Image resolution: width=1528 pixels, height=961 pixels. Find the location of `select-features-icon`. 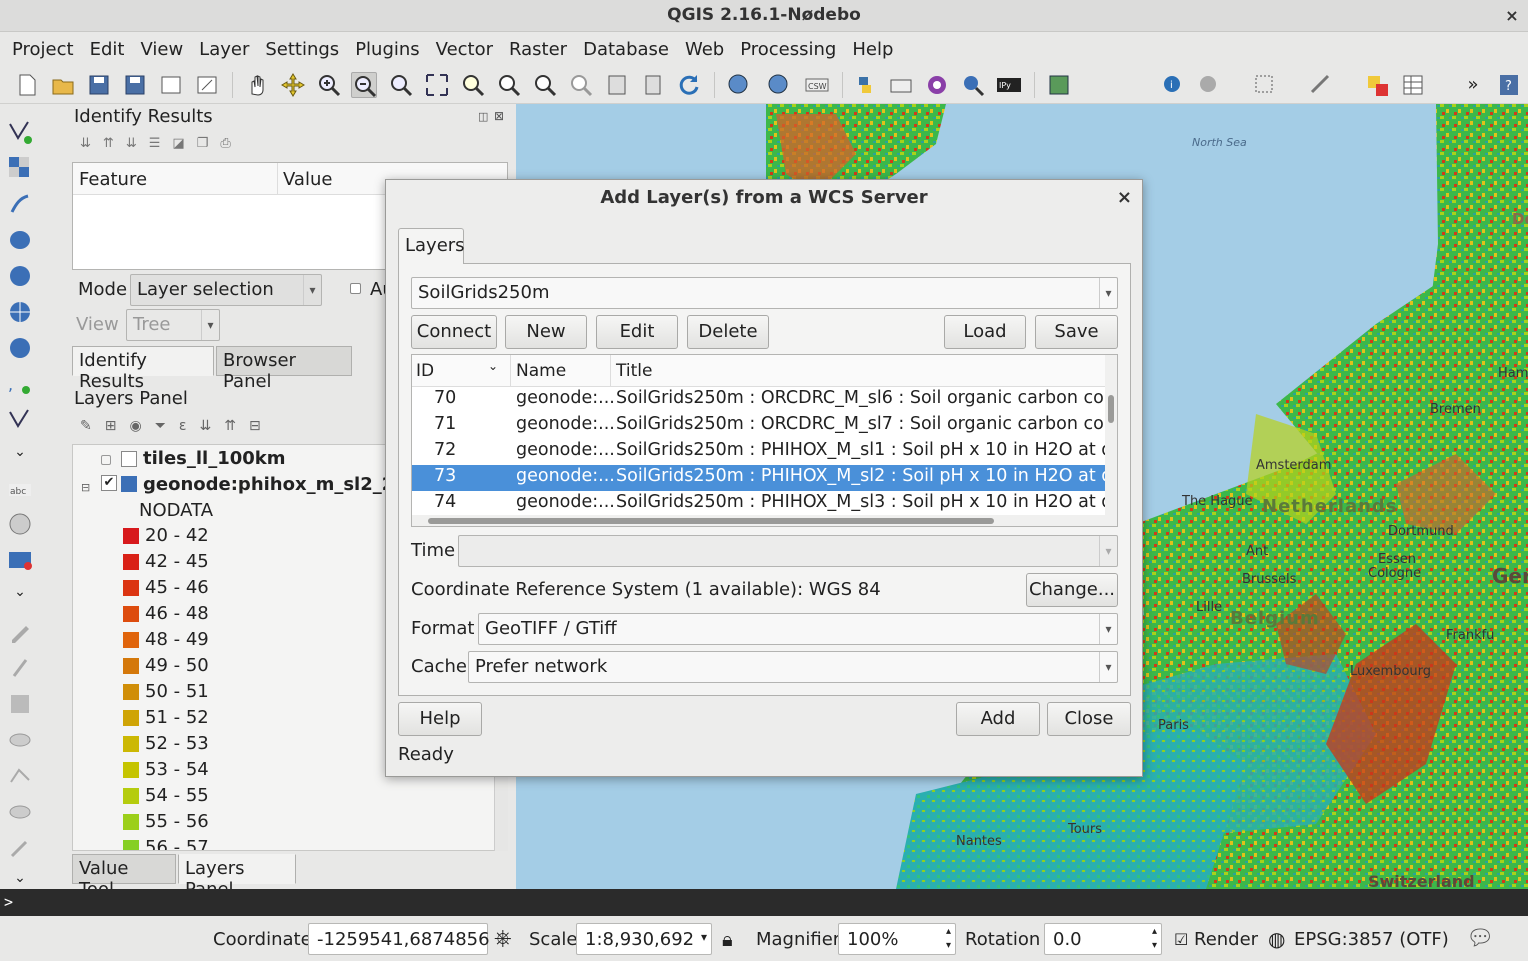

select-features-icon is located at coordinates (1265, 85).